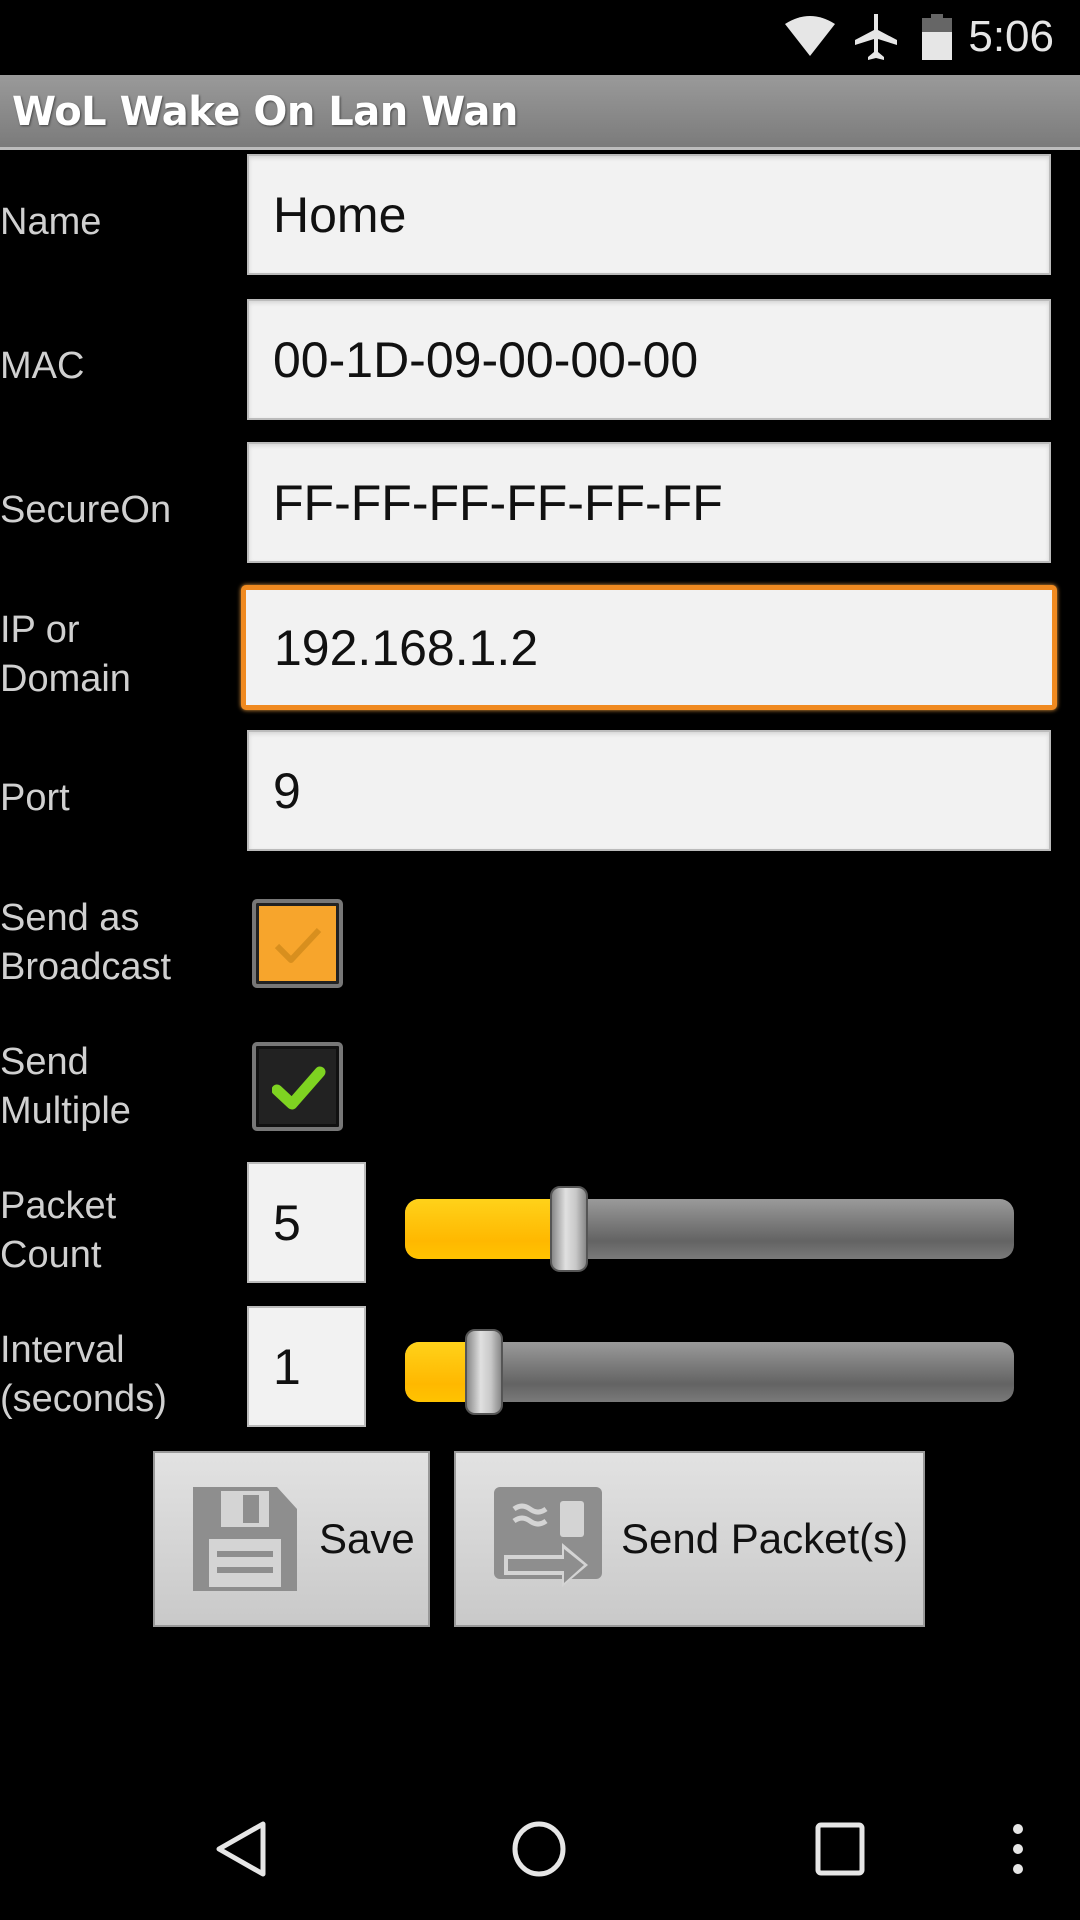  I want to click on secureon-label: SecureOn, so click(86, 510).